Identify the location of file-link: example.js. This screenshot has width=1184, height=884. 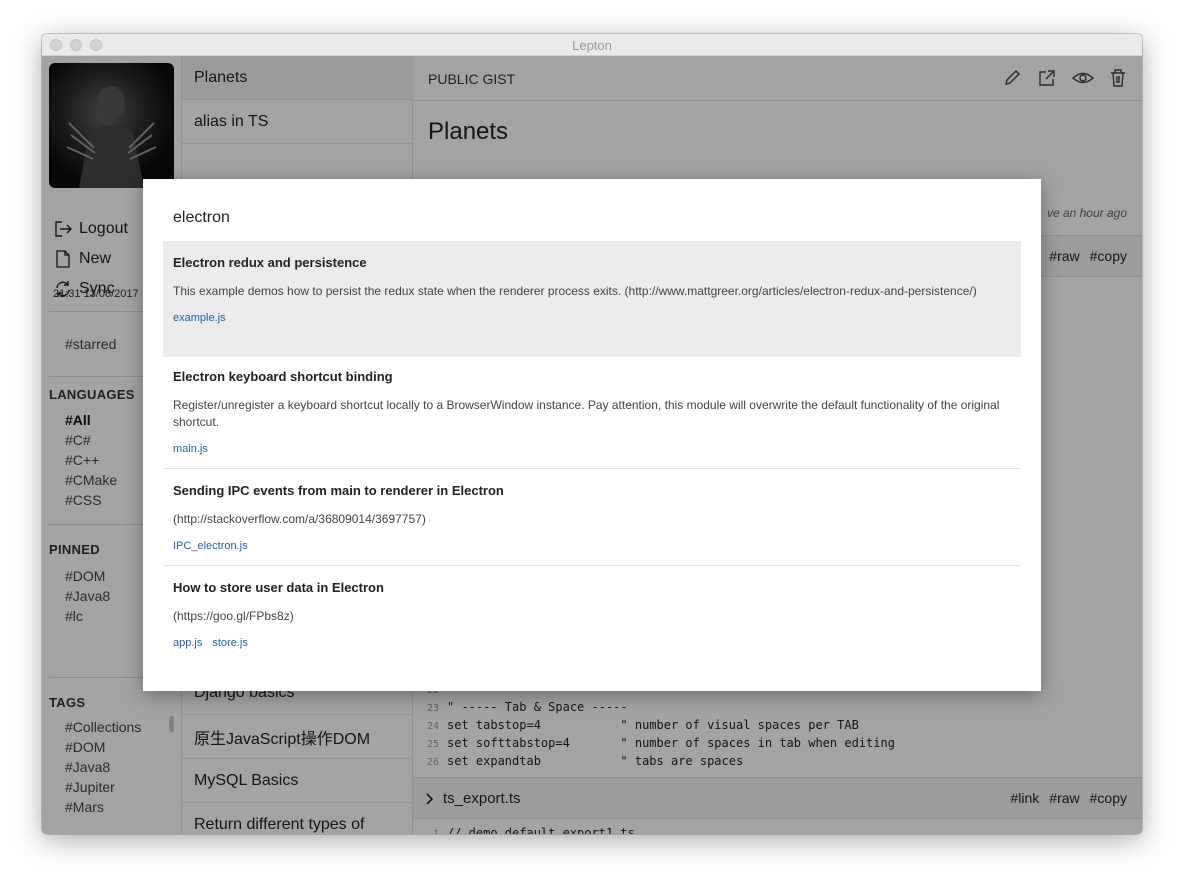
(199, 318).